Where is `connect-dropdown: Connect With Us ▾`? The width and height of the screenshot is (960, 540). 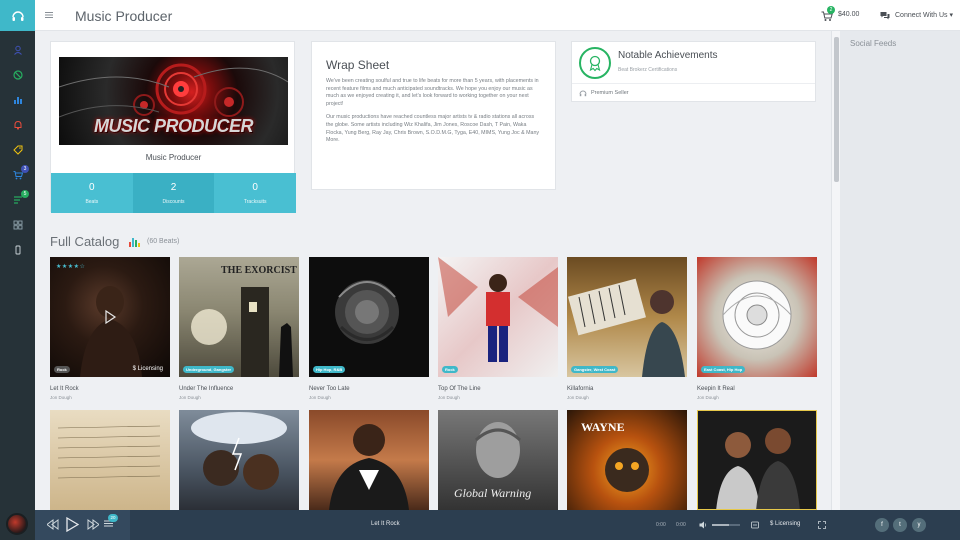 connect-dropdown: Connect With Us ▾ is located at coordinates (924, 15).